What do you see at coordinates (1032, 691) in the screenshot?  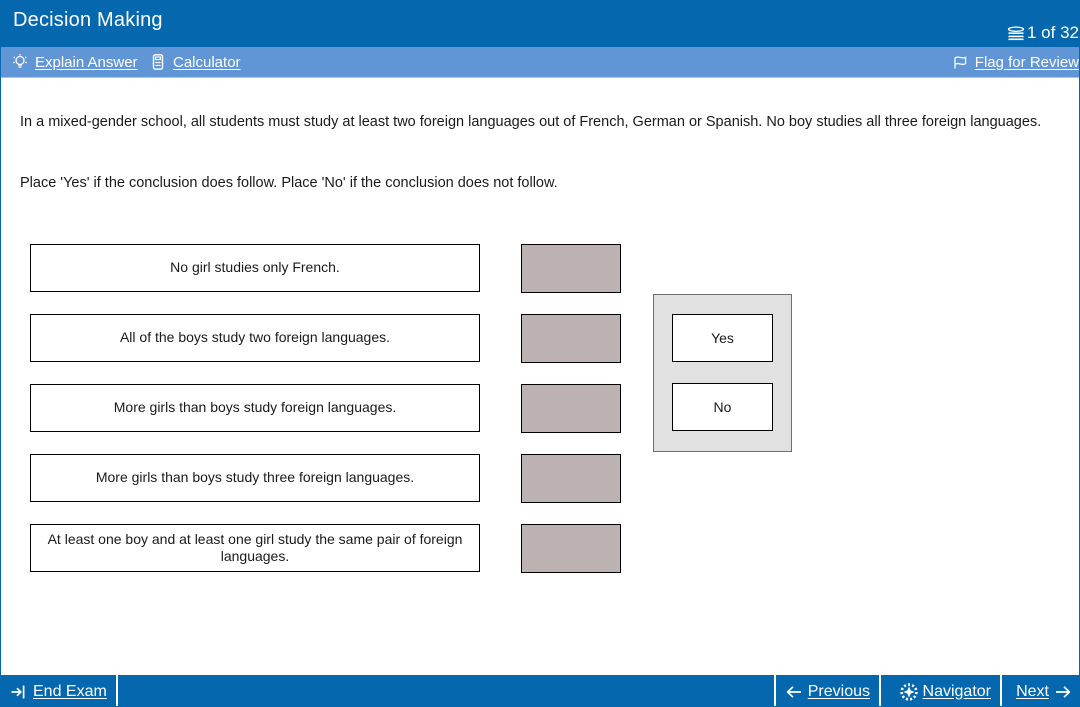 I see `next-label: Next` at bounding box center [1032, 691].